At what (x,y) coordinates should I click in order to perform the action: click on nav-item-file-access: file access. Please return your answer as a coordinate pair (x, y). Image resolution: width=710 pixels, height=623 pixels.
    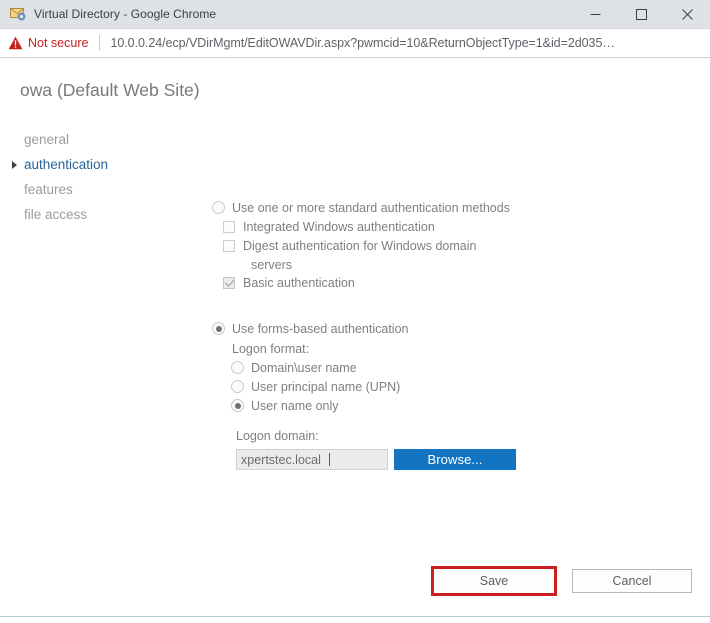
    Looking at the image, I should click on (101, 214).